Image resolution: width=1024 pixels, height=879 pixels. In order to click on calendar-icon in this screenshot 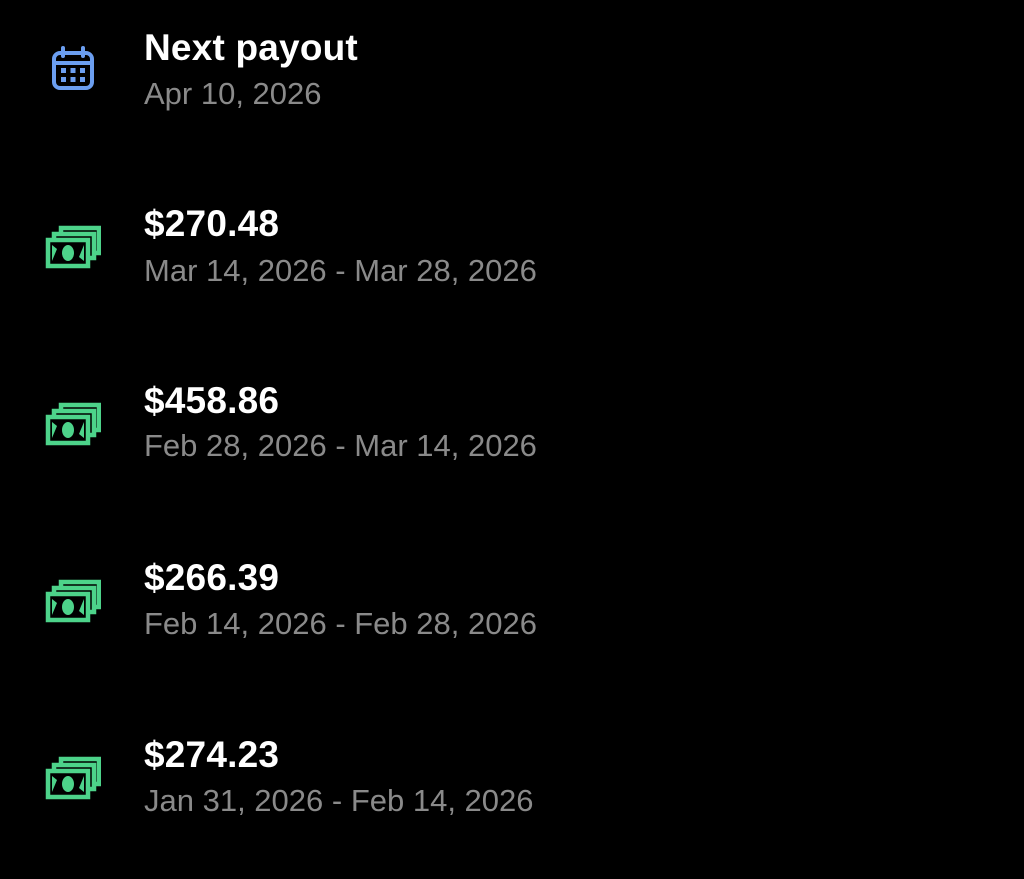, I will do `click(73, 68)`.